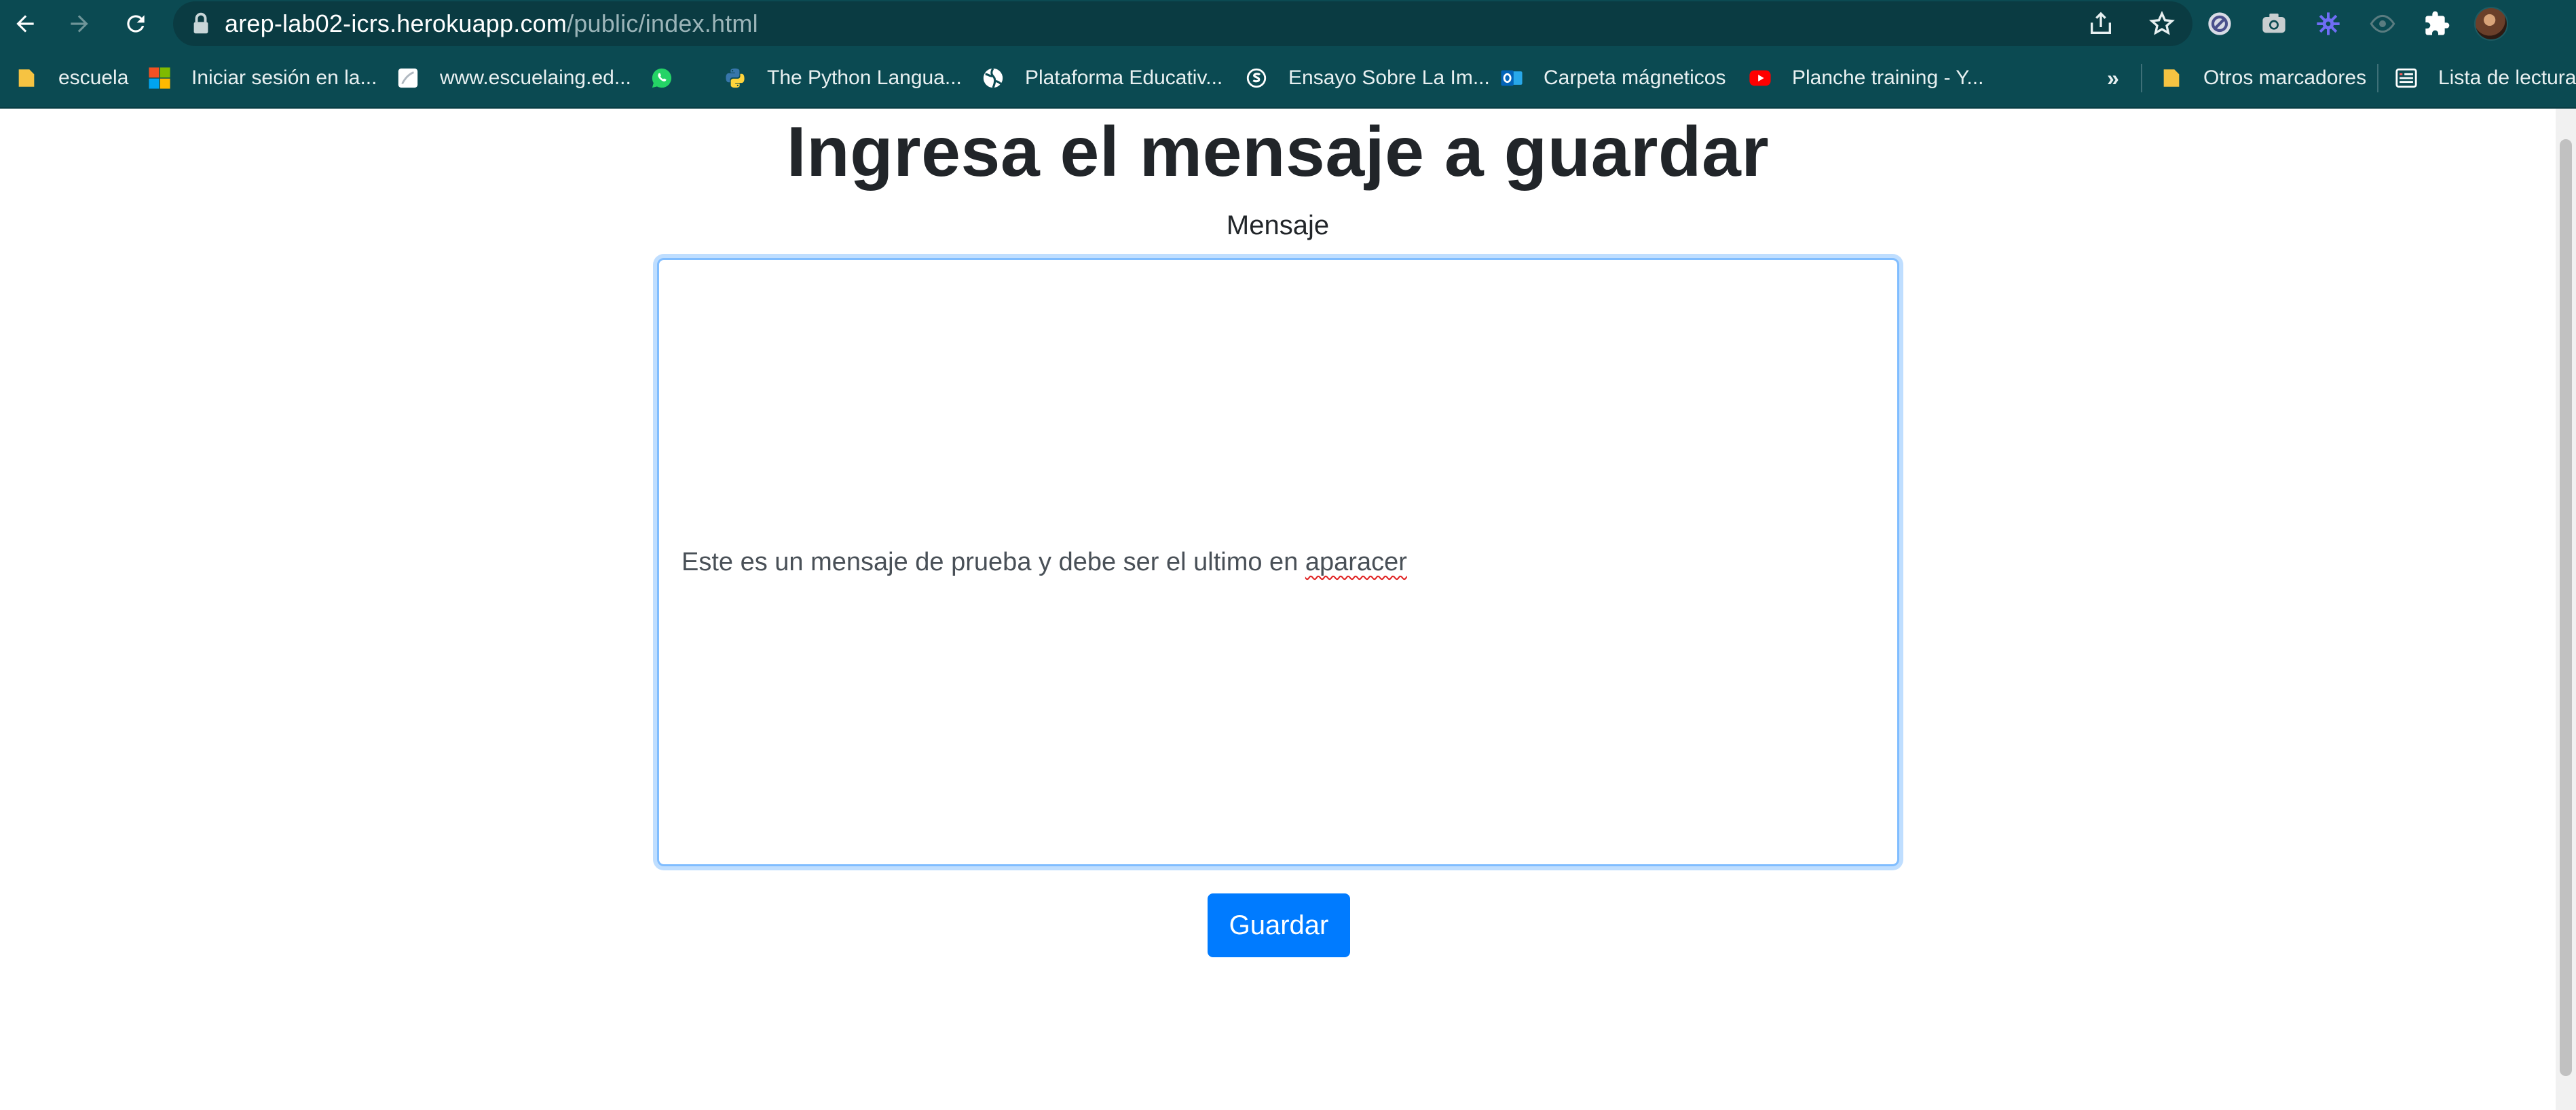 Image resolution: width=2576 pixels, height=1110 pixels. What do you see at coordinates (2113, 79) in the screenshot?
I see `bookmarks-overflow-button: »` at bounding box center [2113, 79].